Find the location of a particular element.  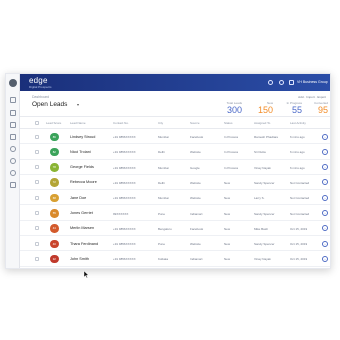

cell-name: Nicci Troiani is located at coordinates (80, 152).